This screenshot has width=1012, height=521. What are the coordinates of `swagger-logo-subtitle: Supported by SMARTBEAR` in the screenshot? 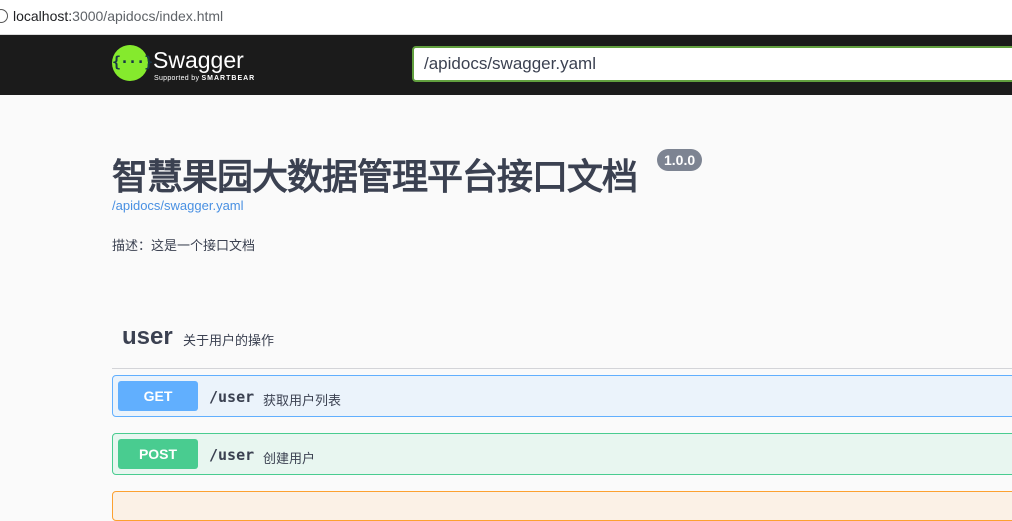 It's located at (204, 78).